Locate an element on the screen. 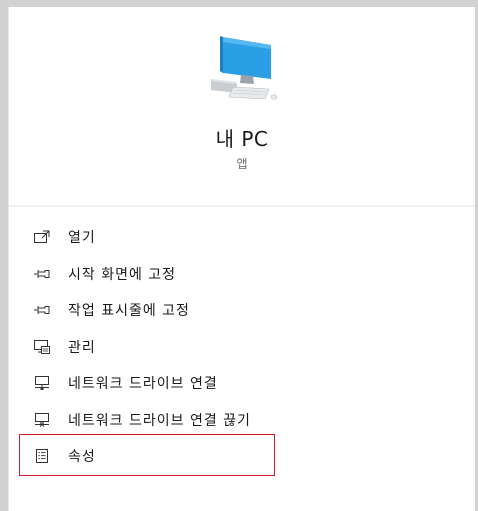  menu-item-label: 시작 화면에 고정 is located at coordinates (122, 274).